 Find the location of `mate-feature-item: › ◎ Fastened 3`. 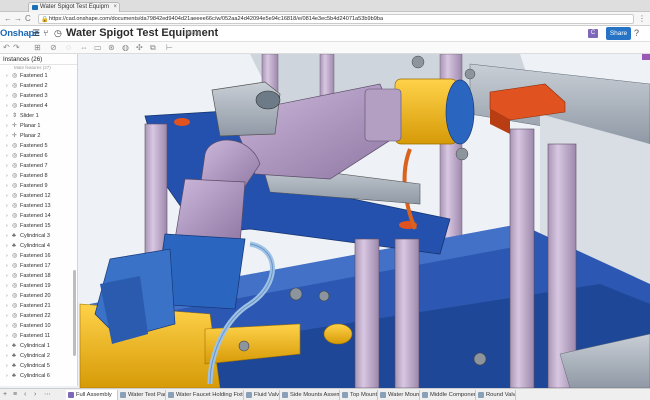

mate-feature-item: › ◎ Fastened 3 is located at coordinates (38, 96).